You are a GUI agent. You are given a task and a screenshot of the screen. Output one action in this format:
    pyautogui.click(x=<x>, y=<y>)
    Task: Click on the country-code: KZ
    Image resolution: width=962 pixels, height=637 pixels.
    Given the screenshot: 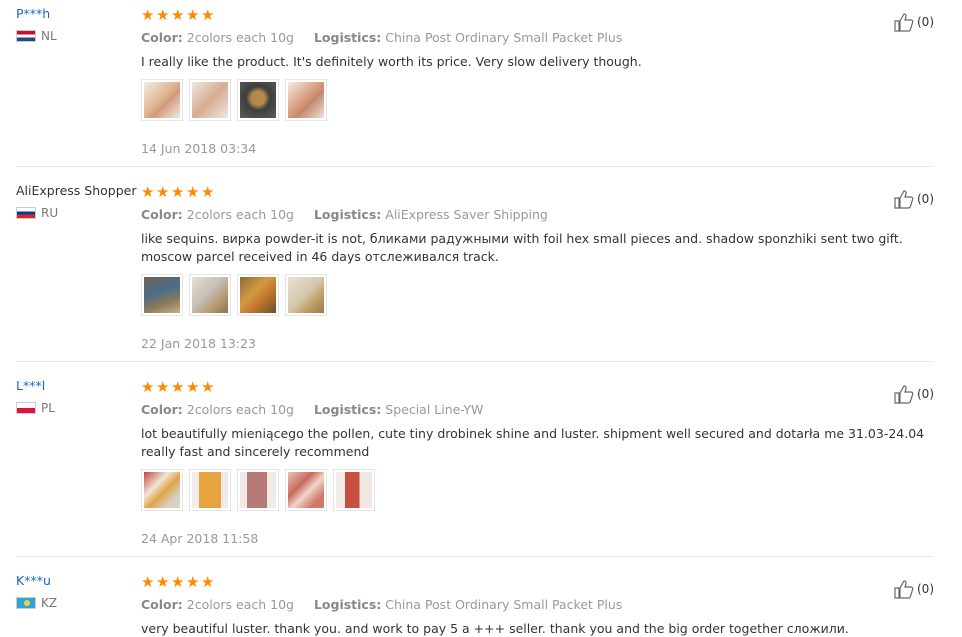 What is the action you would take?
    pyautogui.click(x=49, y=603)
    